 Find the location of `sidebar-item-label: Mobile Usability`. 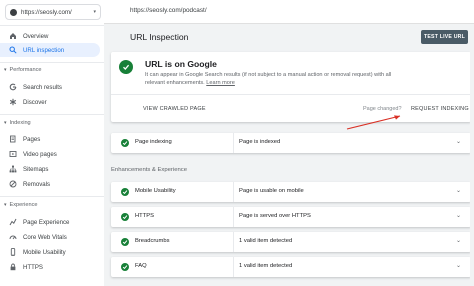

sidebar-item-label: Mobile Usability is located at coordinates (44, 252).